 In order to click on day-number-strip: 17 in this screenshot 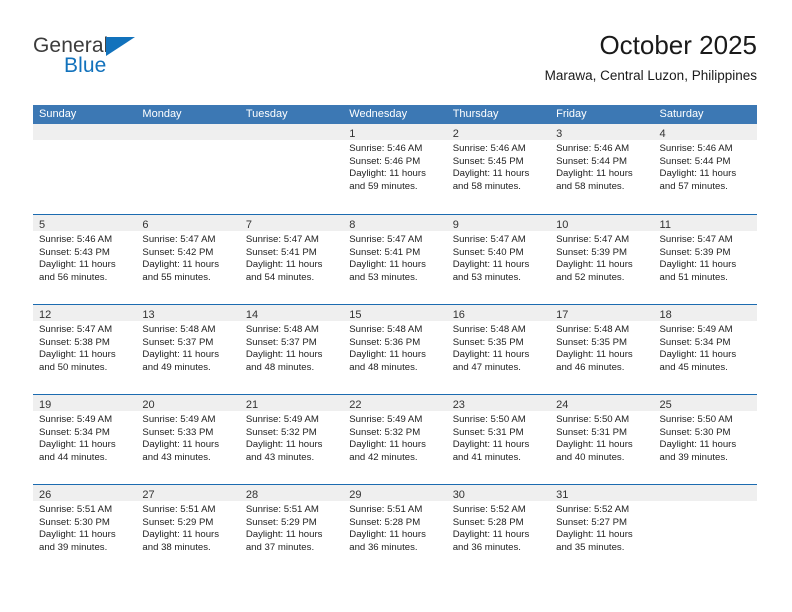, I will do `click(602, 313)`.